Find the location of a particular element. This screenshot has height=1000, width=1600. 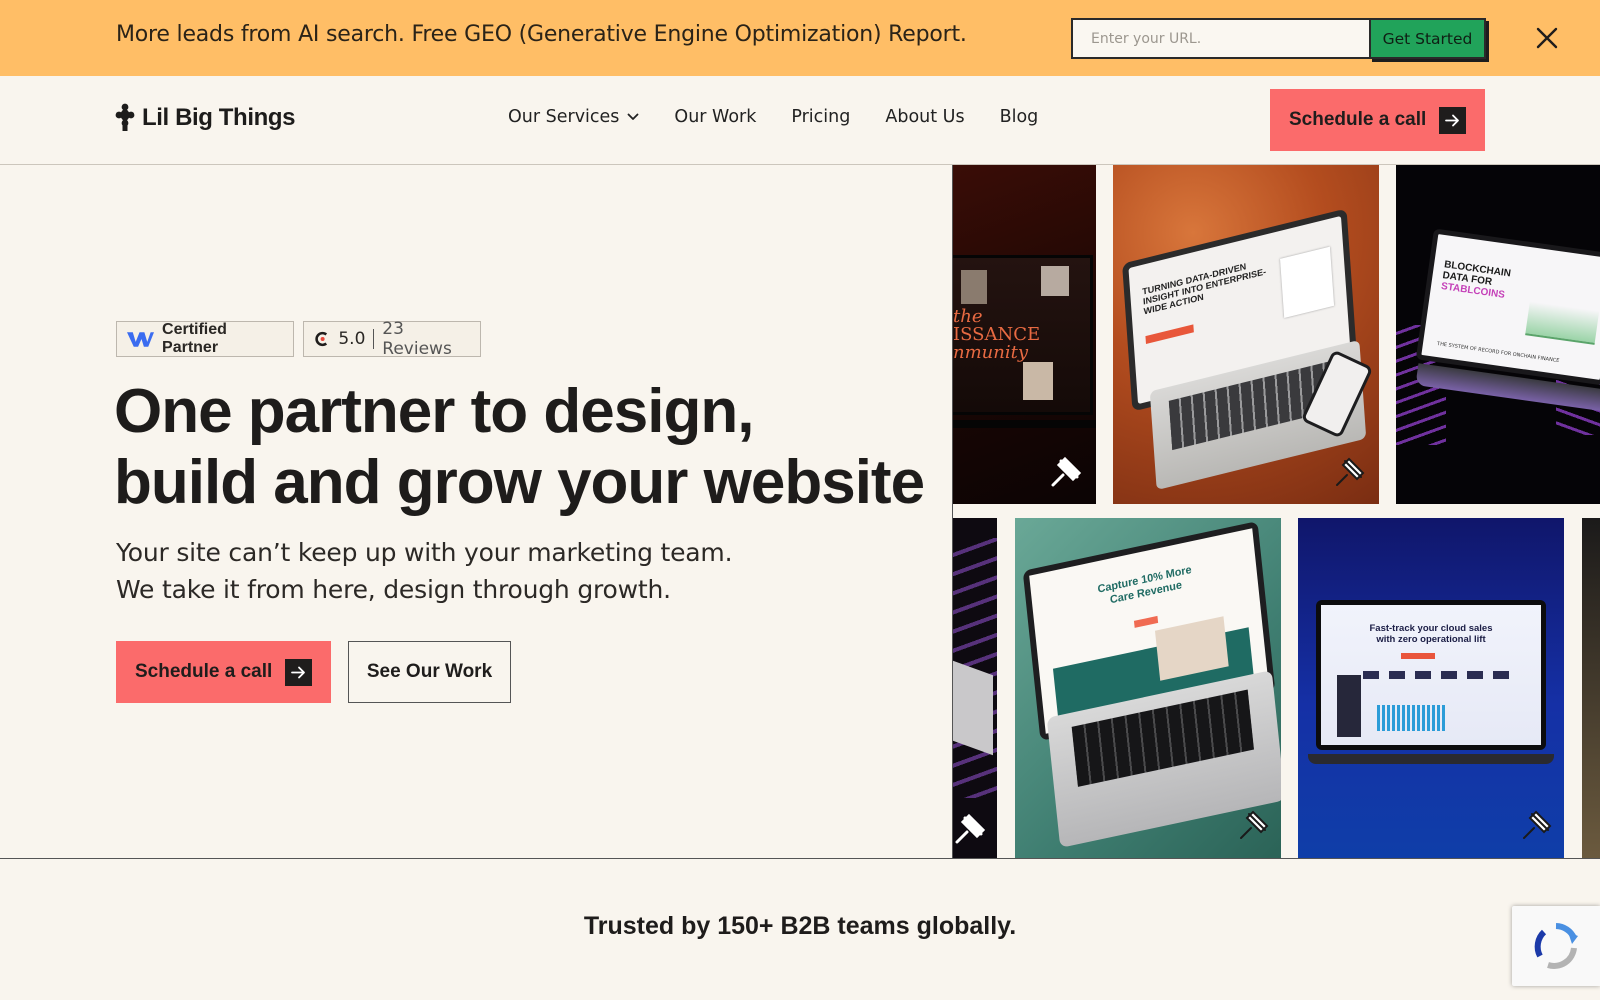

portfolio-tile-purple-strip is located at coordinates (975, 688).